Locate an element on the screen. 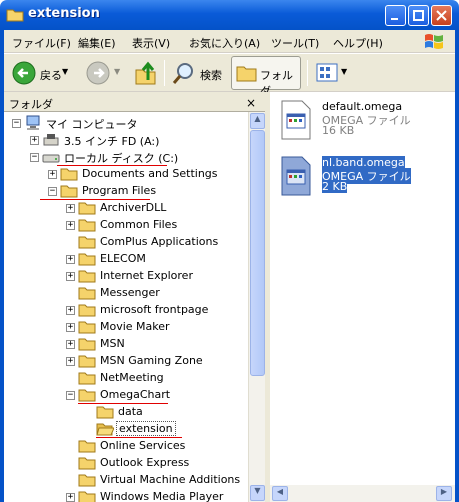 The height and width of the screenshot is (502, 459). scroll-right-icon: ▶ is located at coordinates (444, 493).